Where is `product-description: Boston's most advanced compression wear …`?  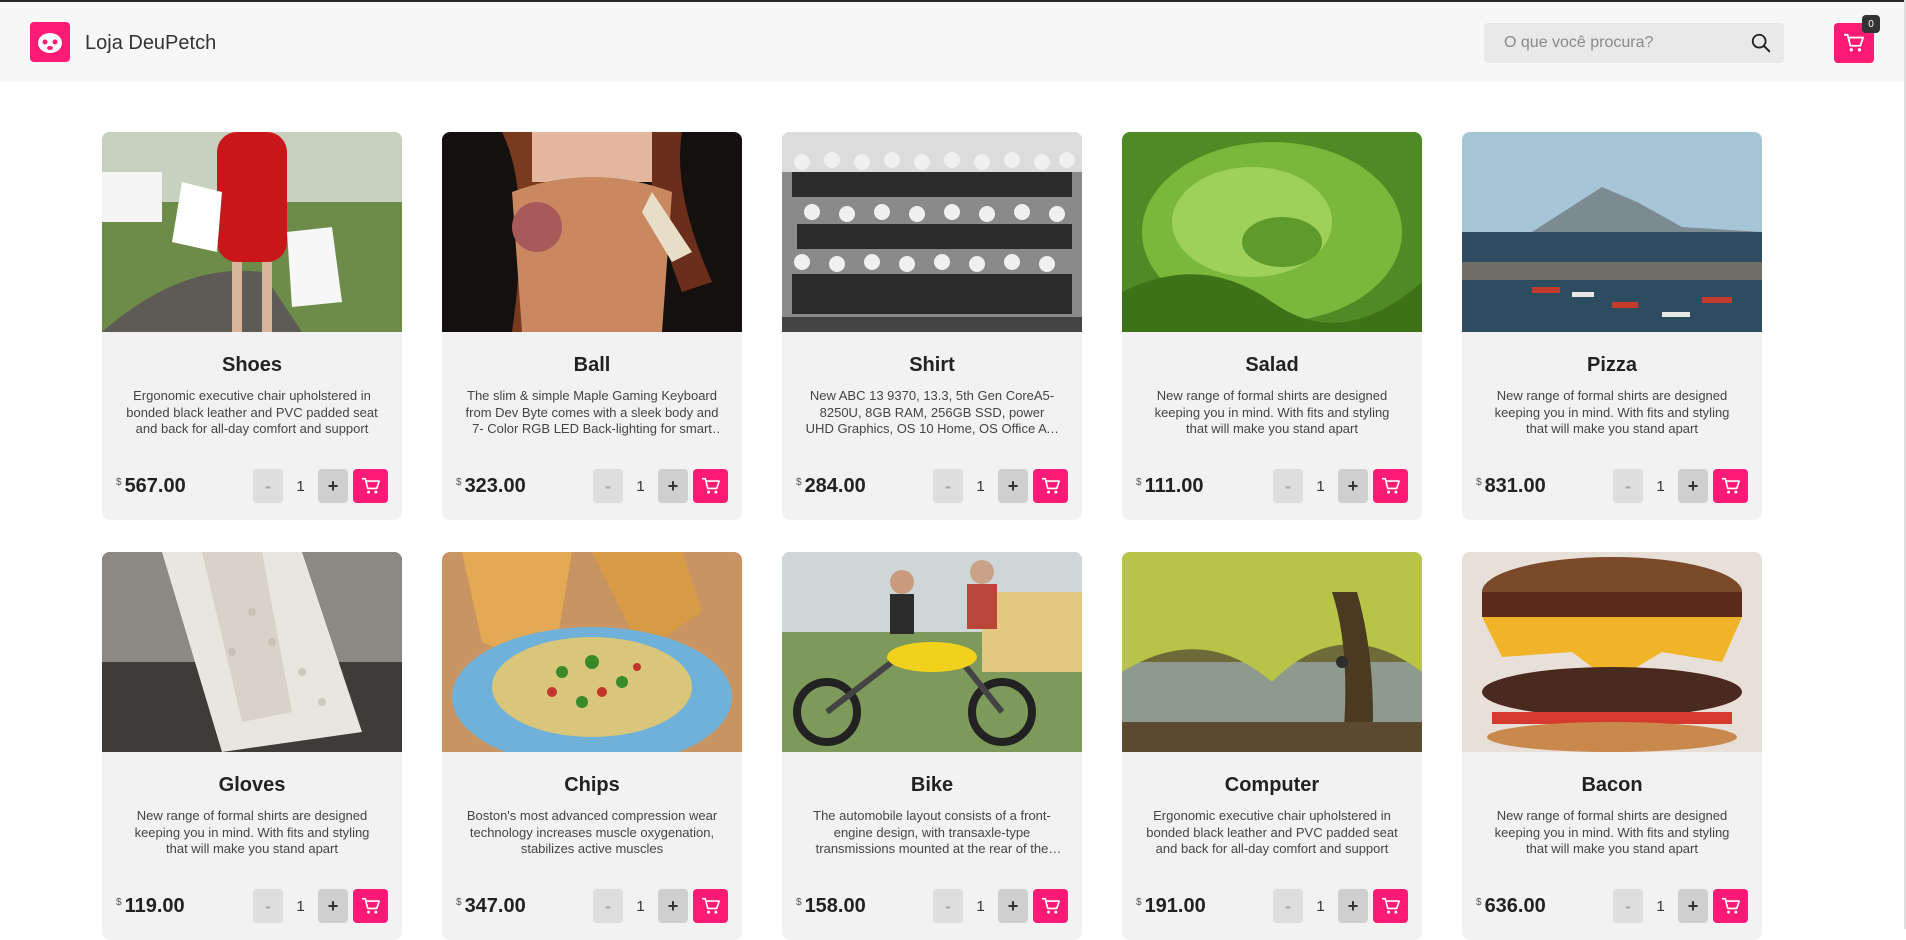 product-description: Boston's most advanced compression wear … is located at coordinates (592, 832).